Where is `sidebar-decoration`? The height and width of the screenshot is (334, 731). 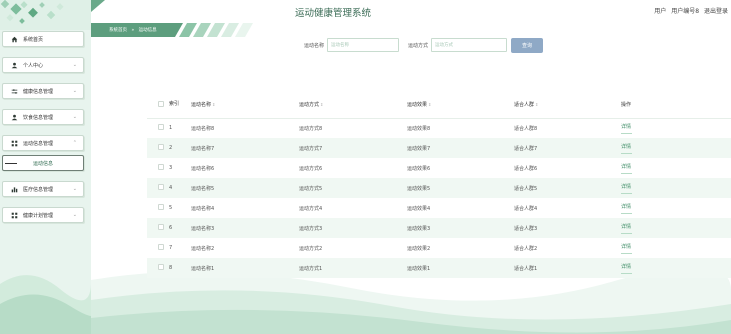
sidebar-decoration is located at coordinates (45, 15).